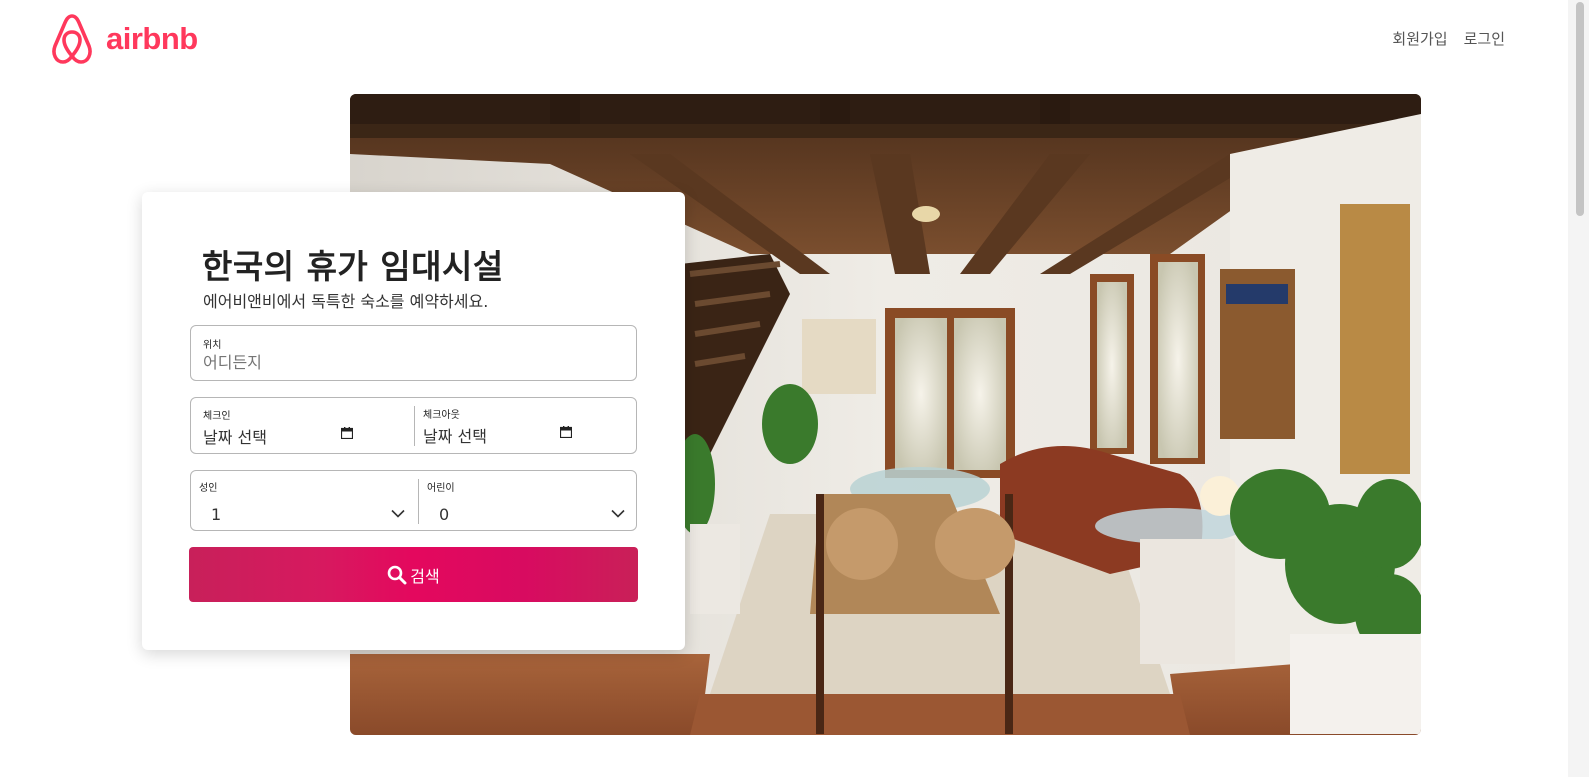 Image resolution: width=1589 pixels, height=777 pixels. What do you see at coordinates (425, 576) in the screenshot?
I see `search-button-label: 검색` at bounding box center [425, 576].